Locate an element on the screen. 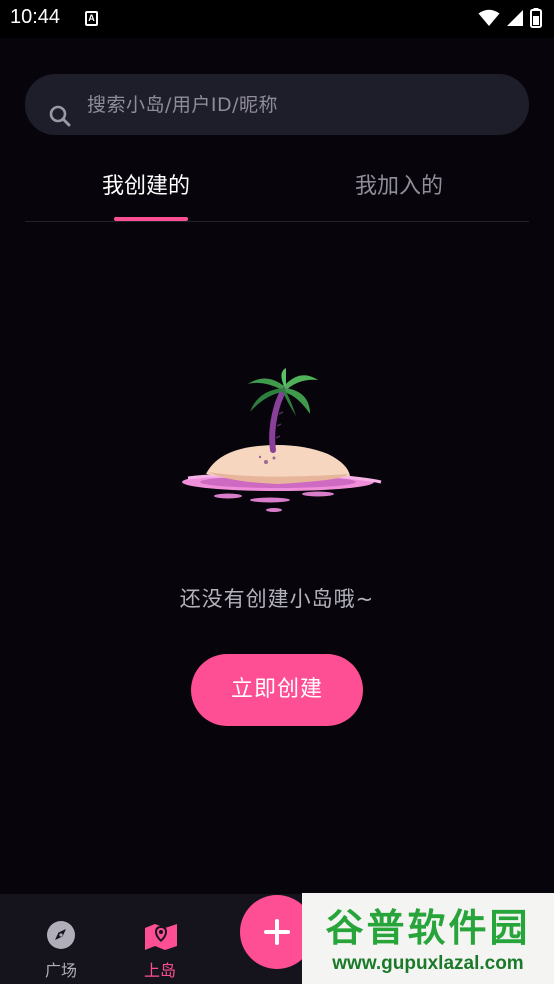 The image size is (554, 984). tab-created: 我创建的 is located at coordinates (146, 184).